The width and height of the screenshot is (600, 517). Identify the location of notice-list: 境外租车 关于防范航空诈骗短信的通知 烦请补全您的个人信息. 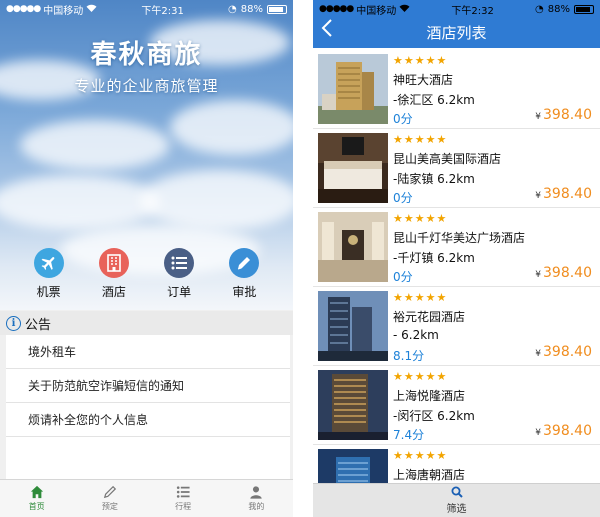
(148, 408).